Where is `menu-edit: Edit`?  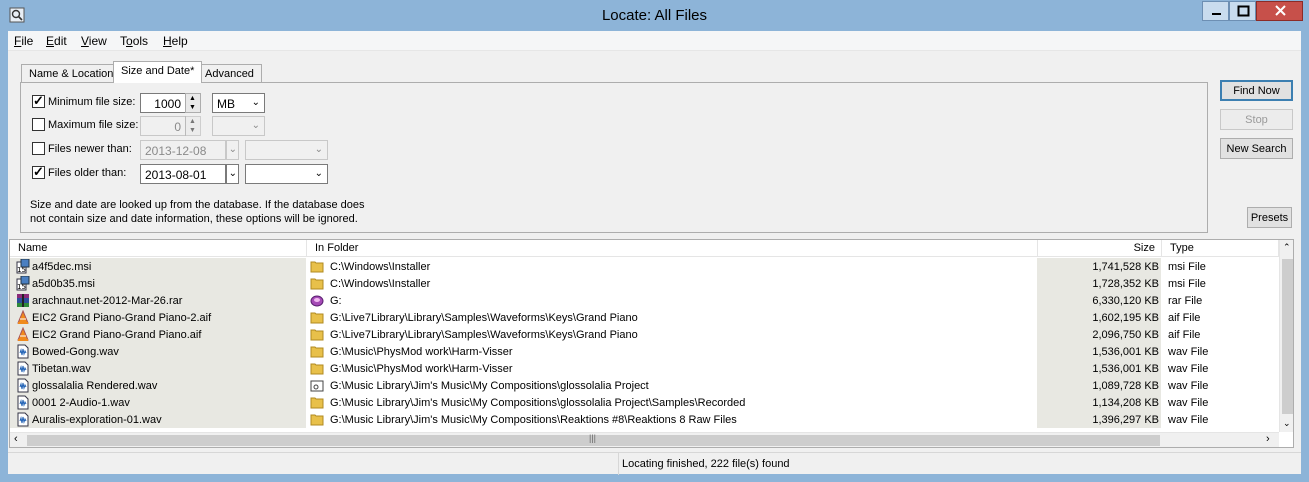 menu-edit: Edit is located at coordinates (56, 41).